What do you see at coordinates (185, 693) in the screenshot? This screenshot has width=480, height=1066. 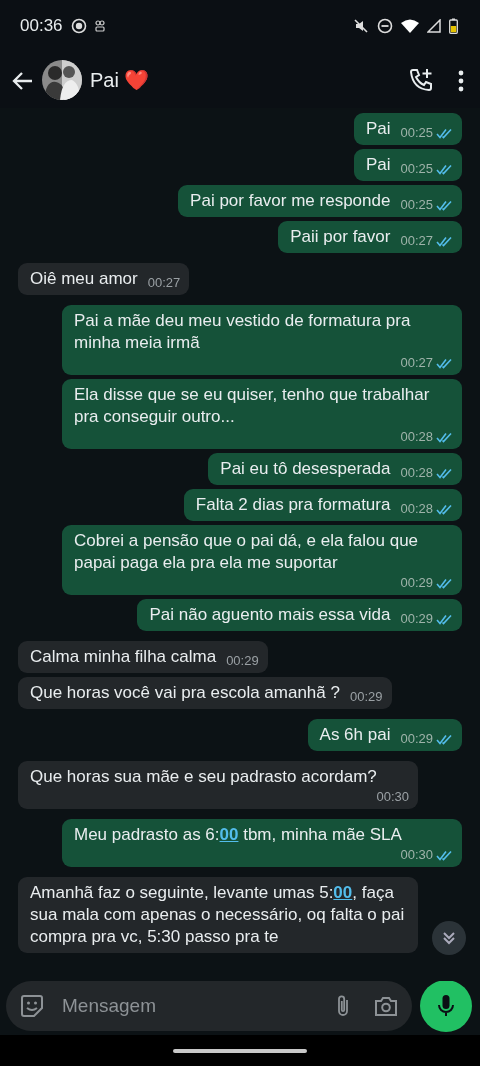 I see `message-text: Que horas você vai pra escola amanhã ?` at bounding box center [185, 693].